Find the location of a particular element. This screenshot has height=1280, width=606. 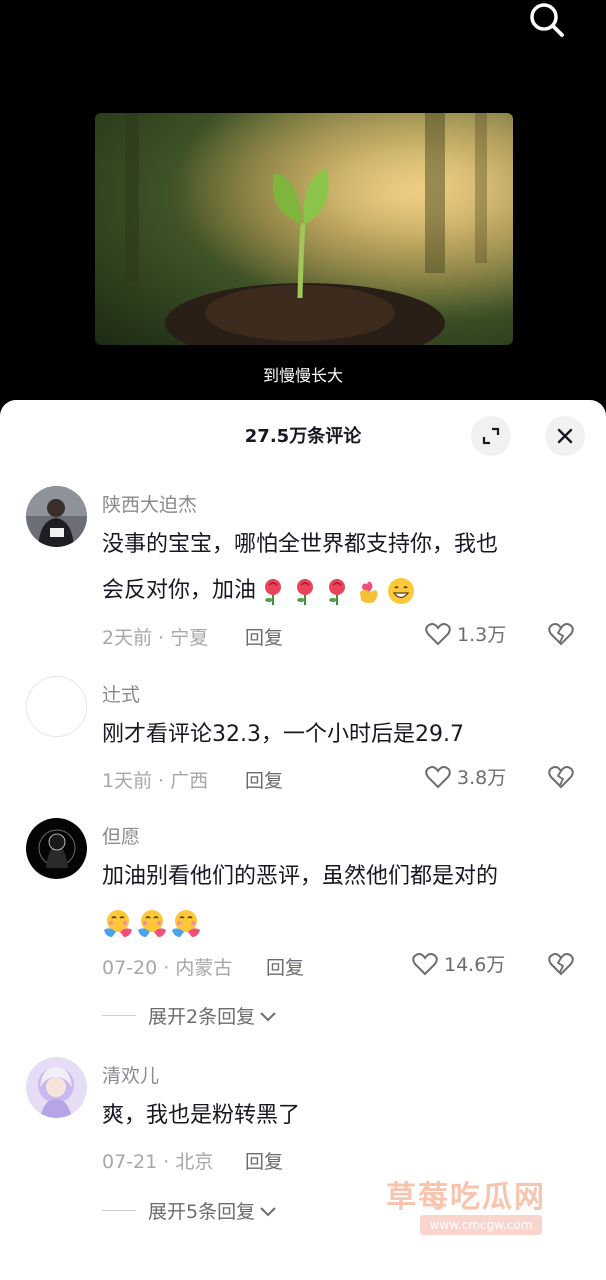

search-button is located at coordinates (546, 20).